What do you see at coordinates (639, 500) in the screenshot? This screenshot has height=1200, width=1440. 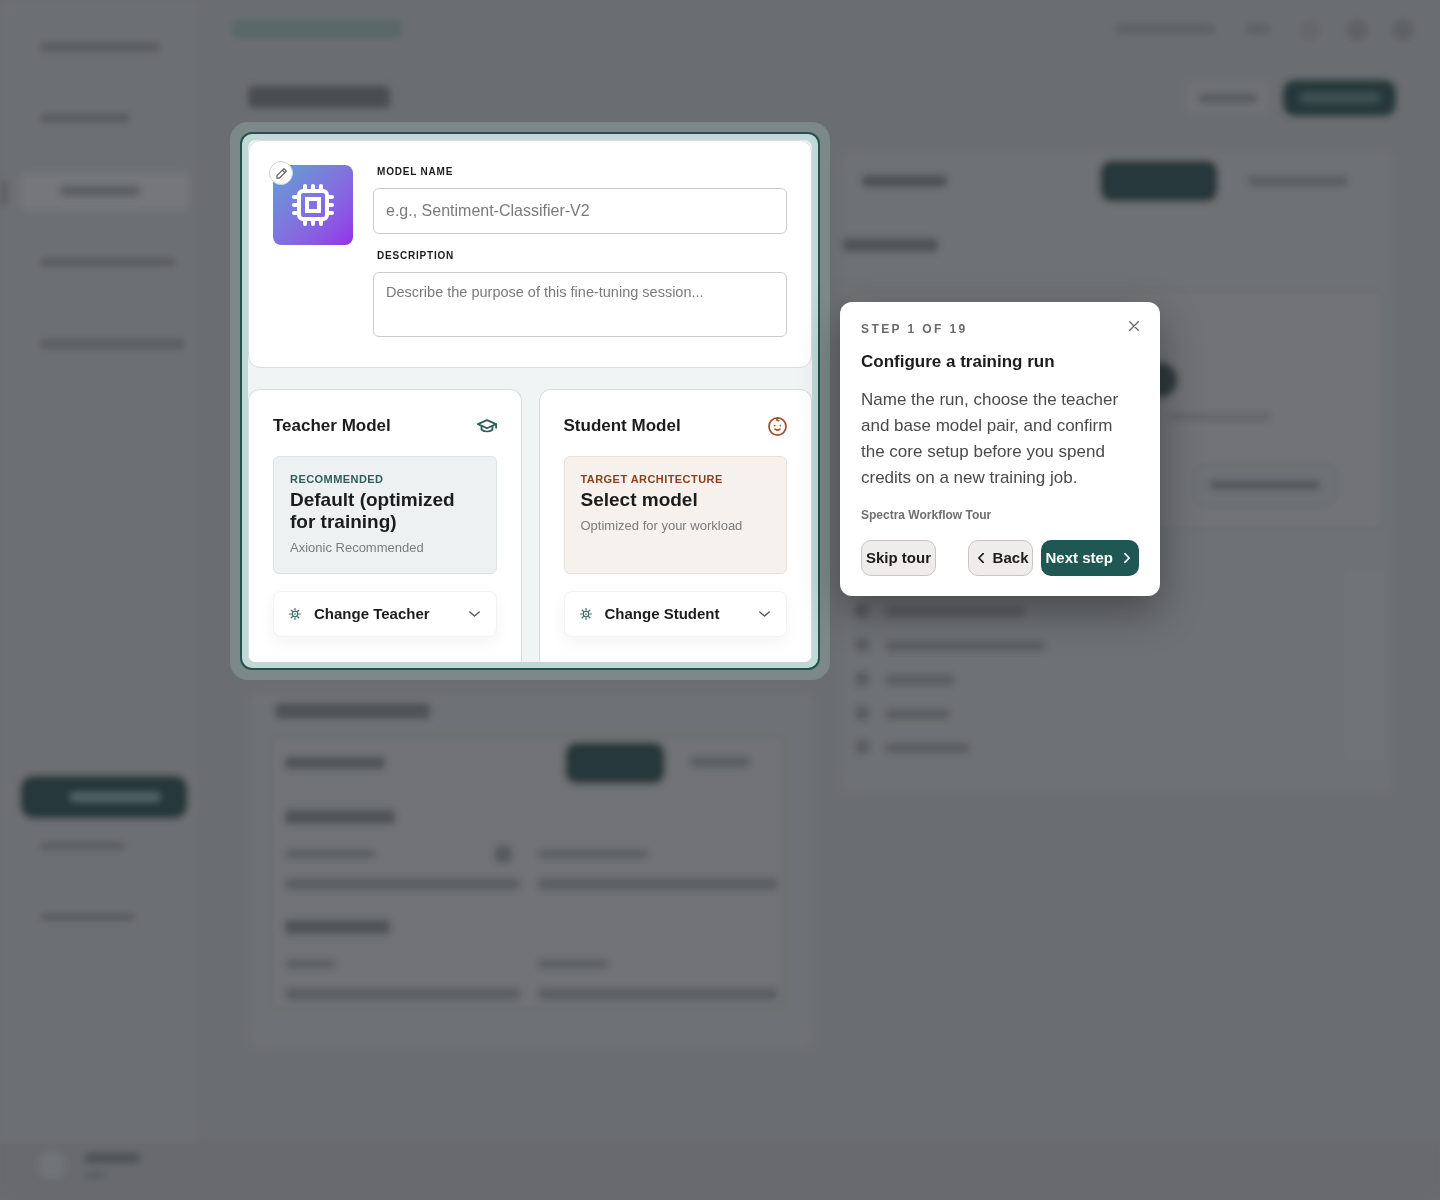 I see `model-name: Select model` at bounding box center [639, 500].